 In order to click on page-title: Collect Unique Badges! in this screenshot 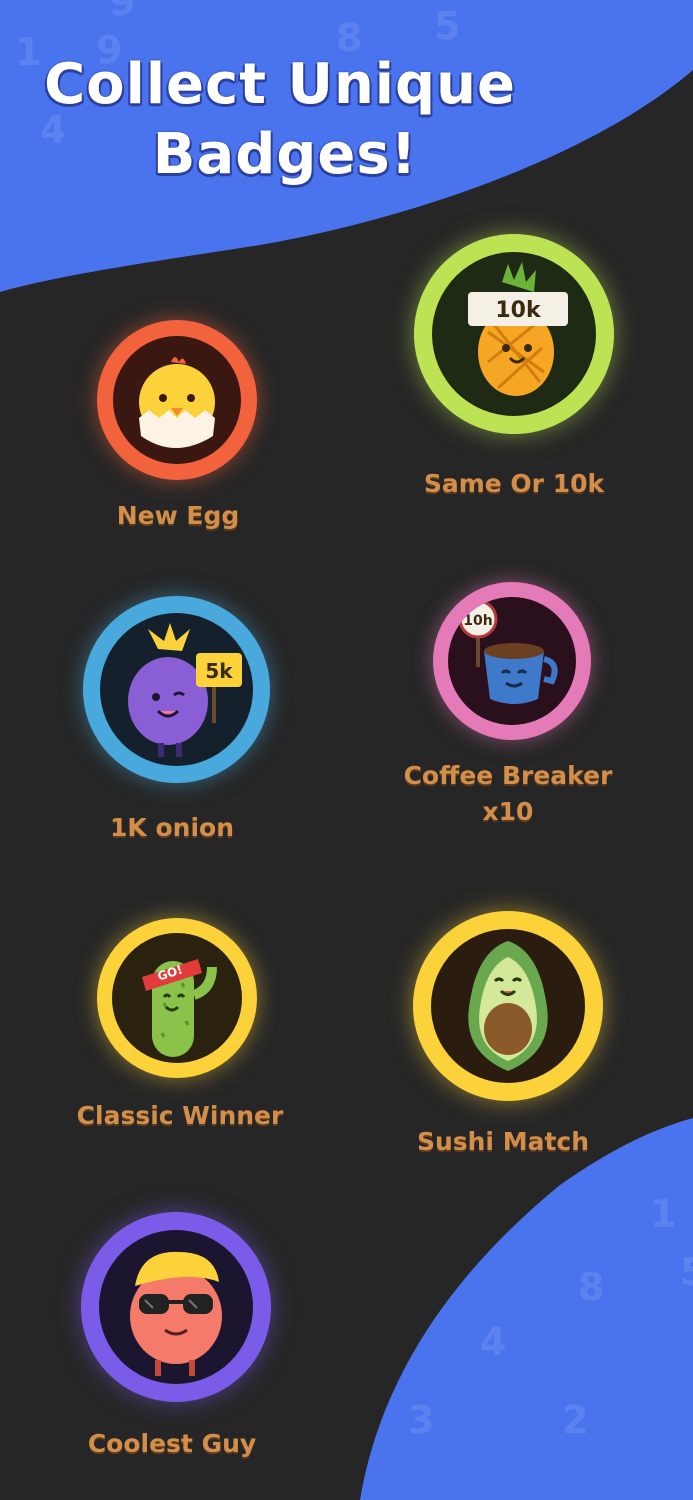, I will do `click(280, 120)`.